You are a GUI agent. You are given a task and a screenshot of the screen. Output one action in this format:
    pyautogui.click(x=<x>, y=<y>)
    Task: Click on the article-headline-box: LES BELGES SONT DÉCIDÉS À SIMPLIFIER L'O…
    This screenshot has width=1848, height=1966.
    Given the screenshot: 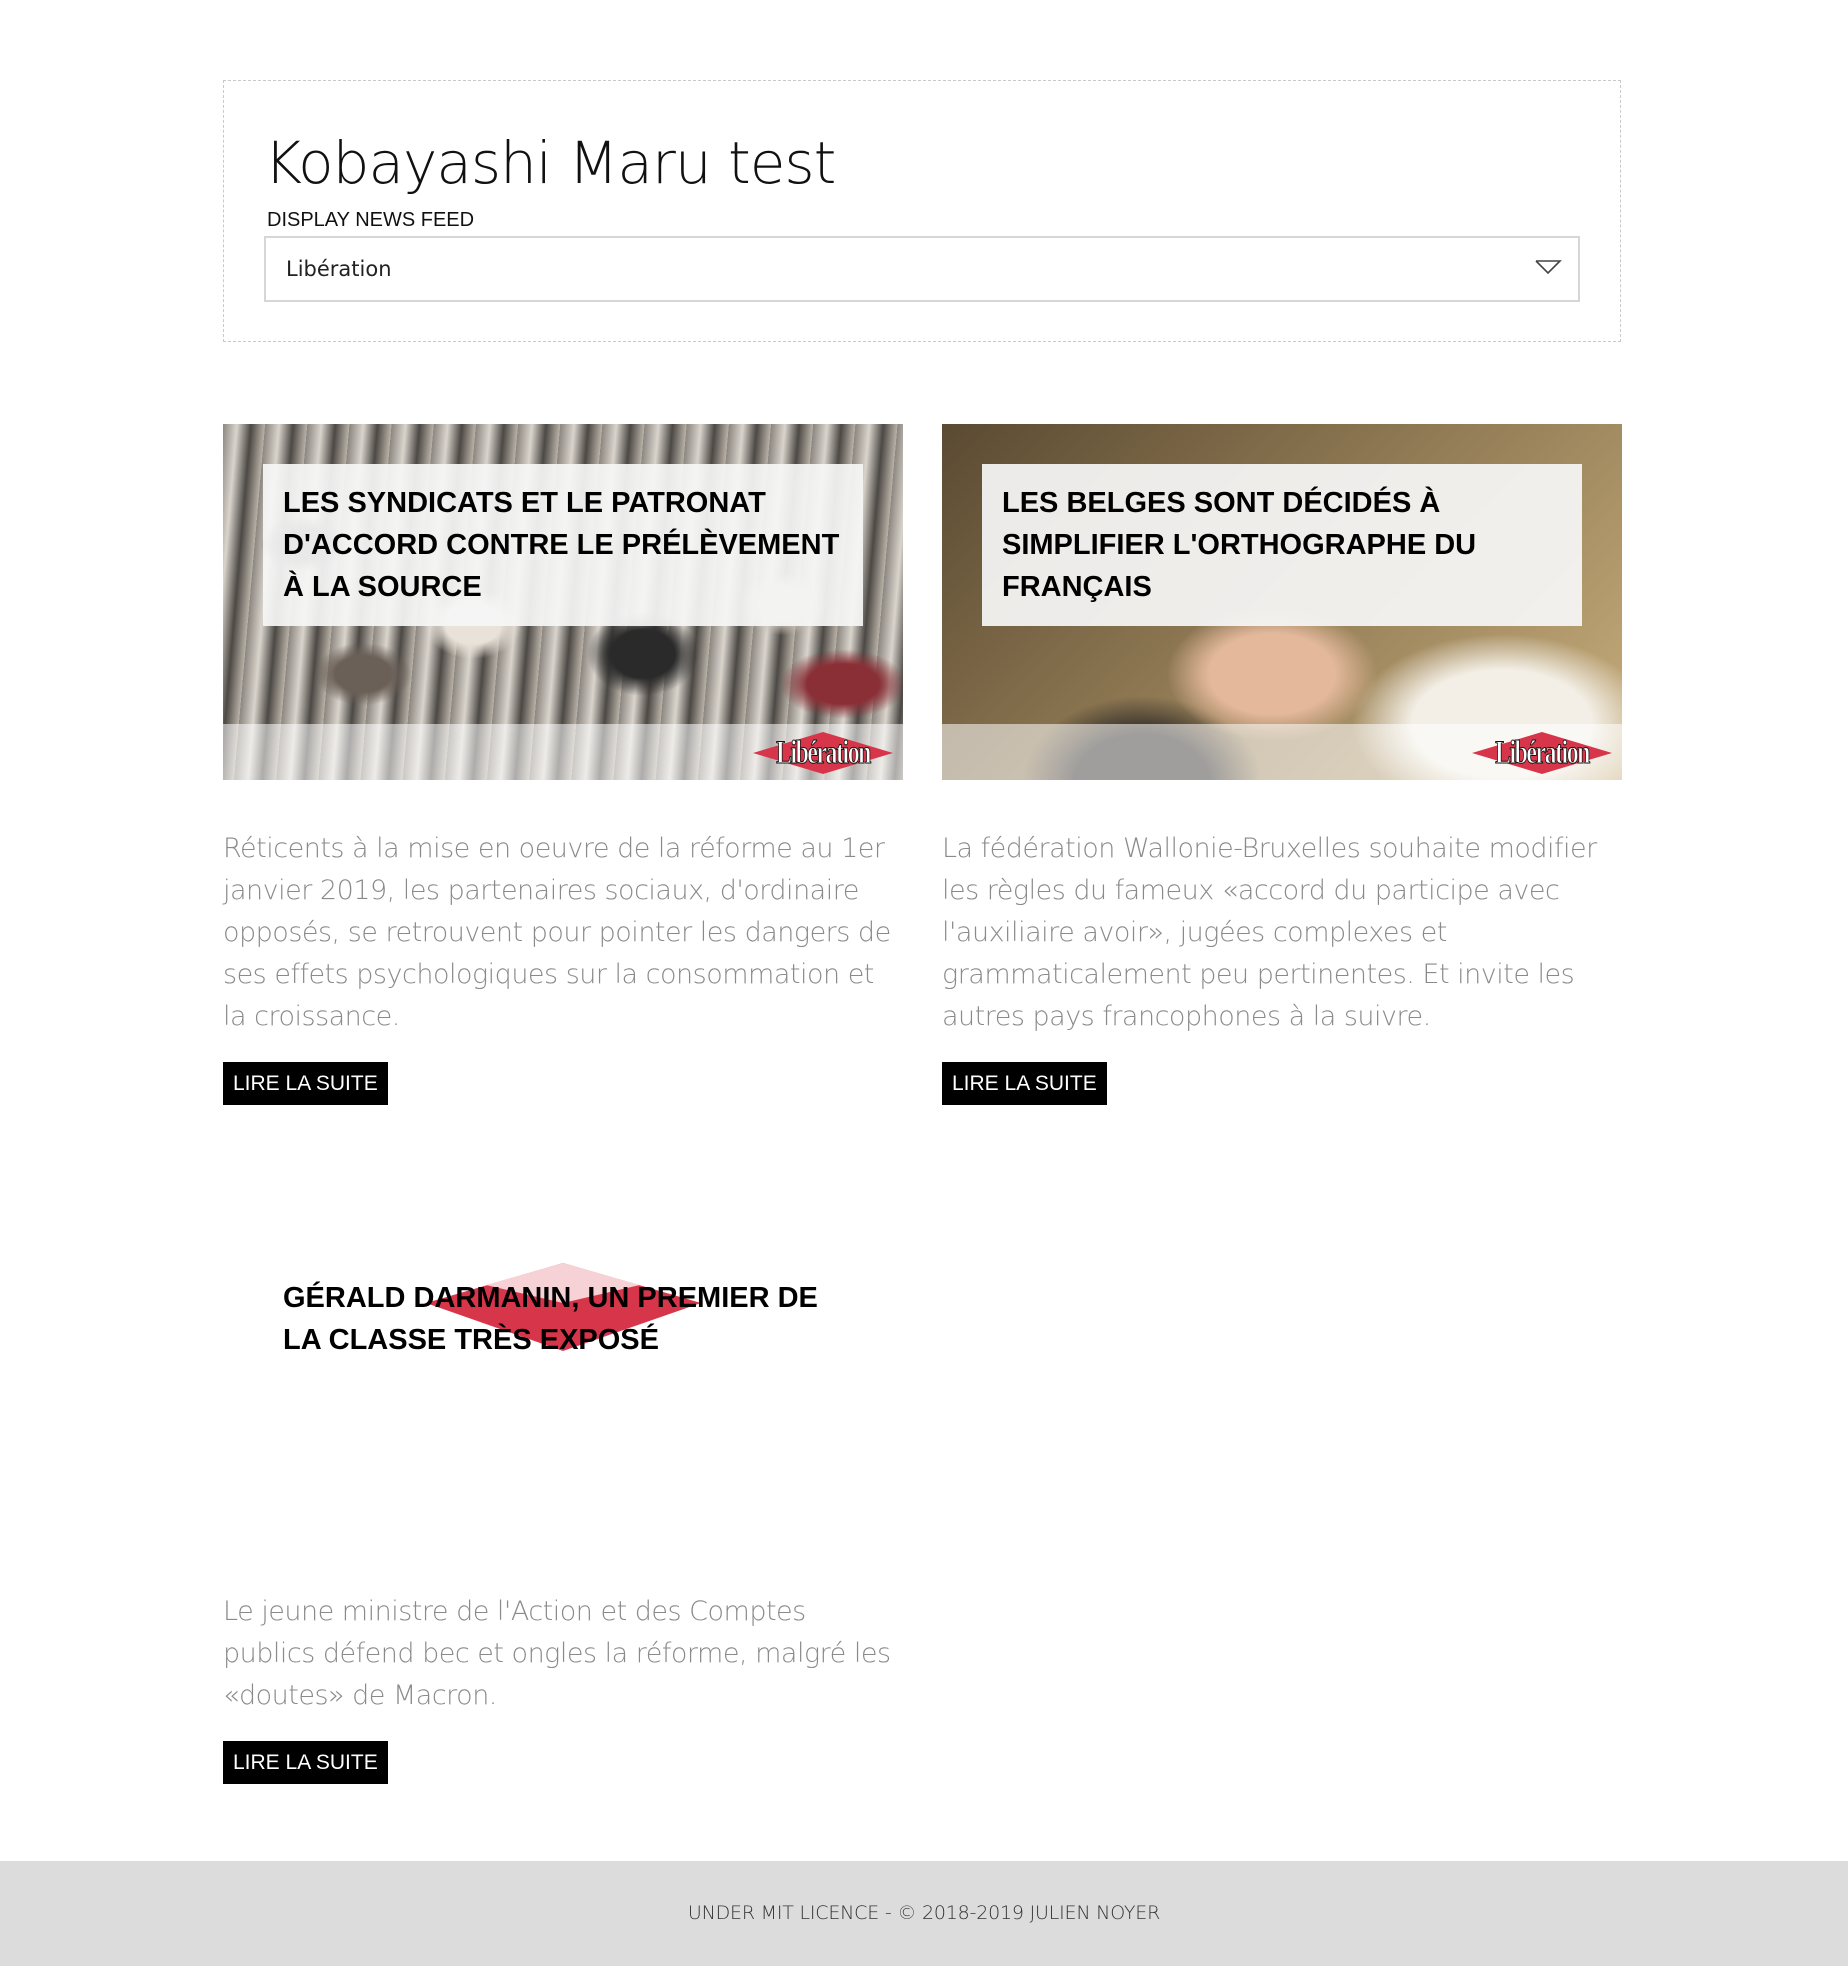 What is the action you would take?
    pyautogui.click(x=1282, y=545)
    